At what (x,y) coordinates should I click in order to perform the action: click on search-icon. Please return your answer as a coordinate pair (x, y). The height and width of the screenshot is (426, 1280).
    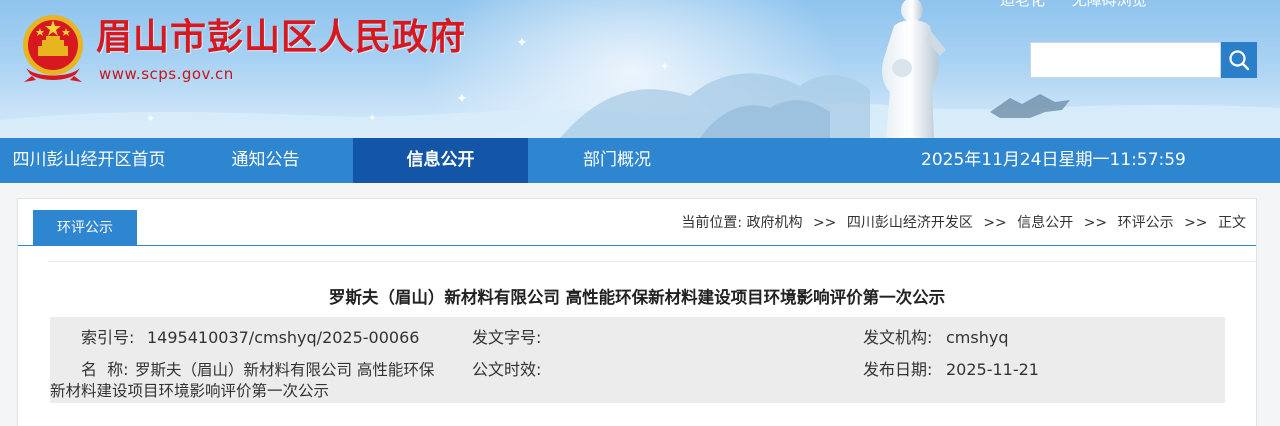
    Looking at the image, I should click on (1239, 60).